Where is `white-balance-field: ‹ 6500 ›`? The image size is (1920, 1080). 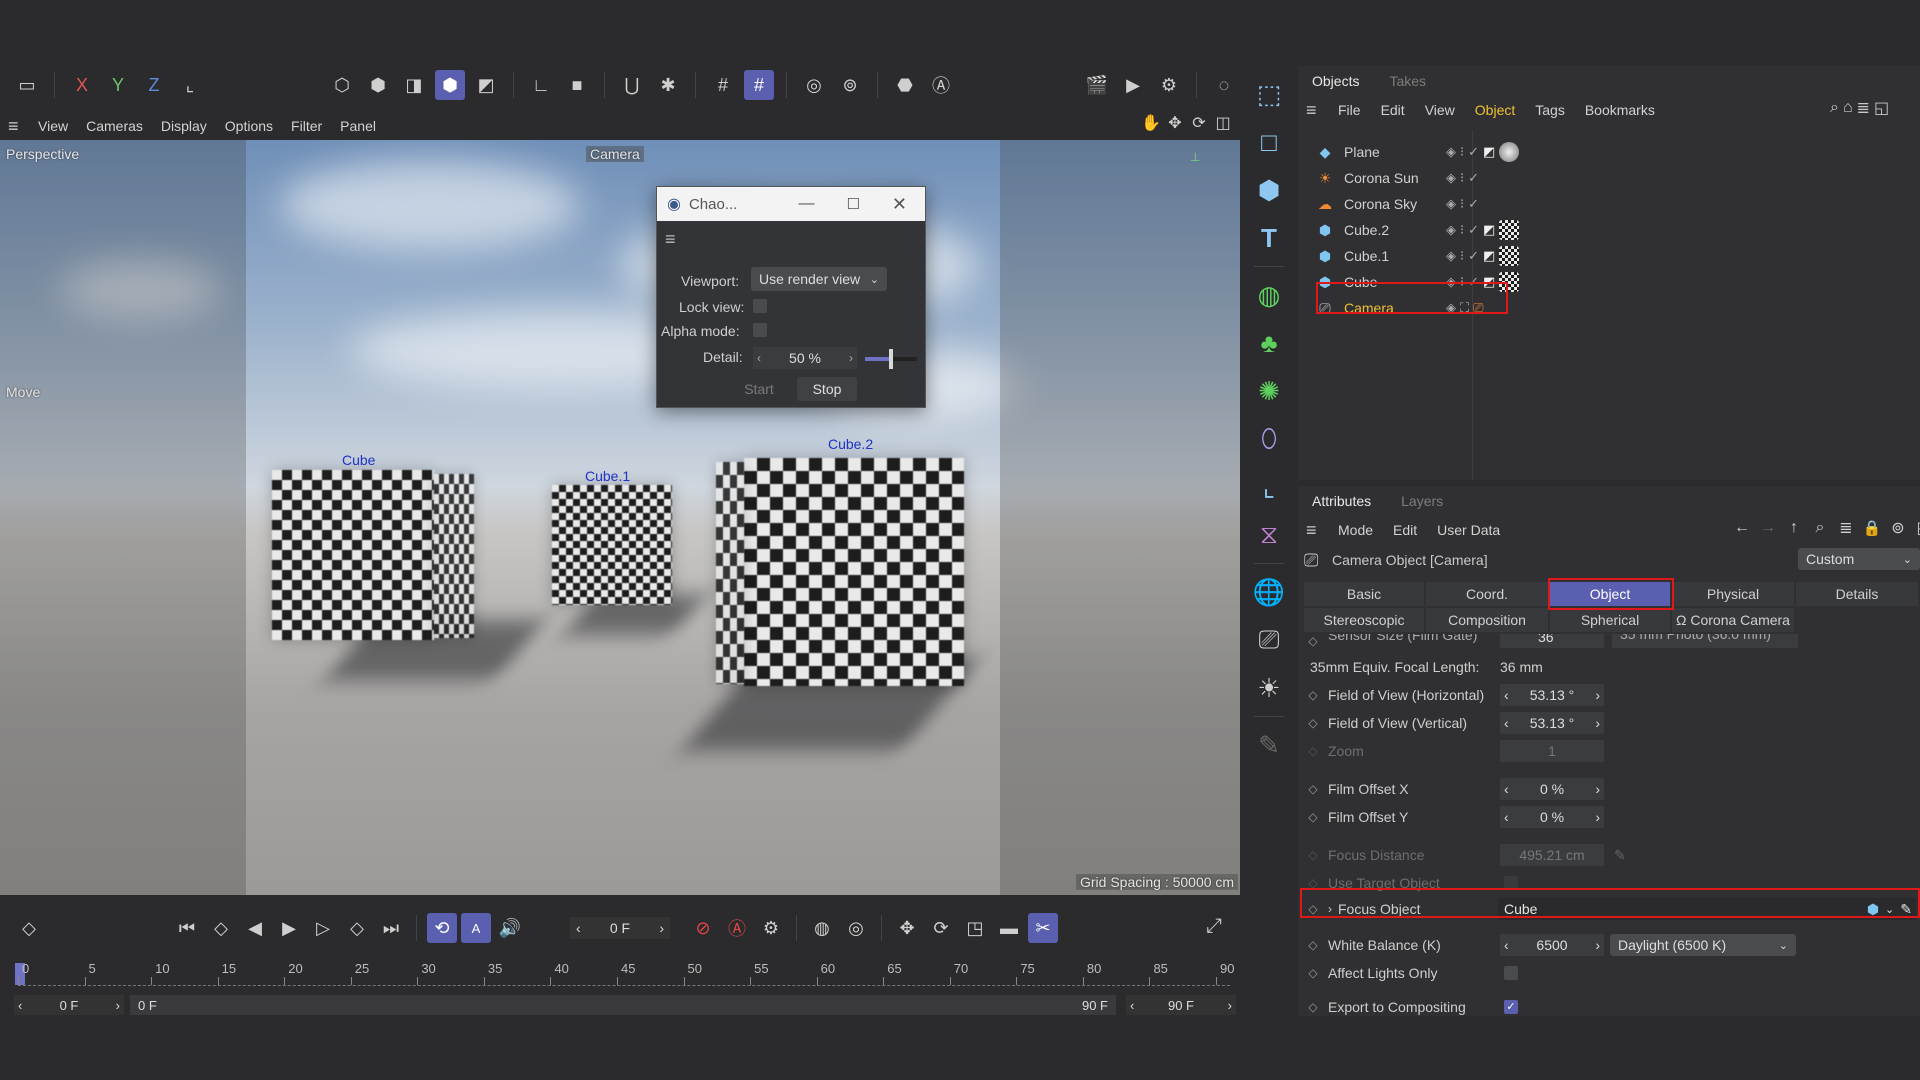
white-balance-field: ‹ 6500 › is located at coordinates (1552, 945).